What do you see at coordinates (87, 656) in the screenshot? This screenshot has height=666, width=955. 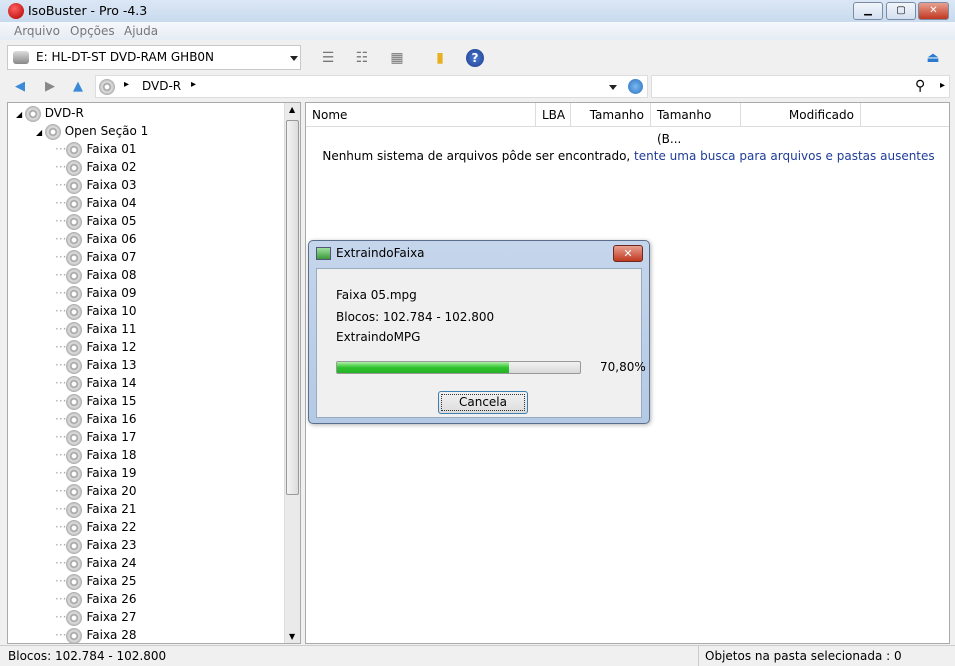 I see `status-blocks: Blocos: 102.784 - 102.800` at bounding box center [87, 656].